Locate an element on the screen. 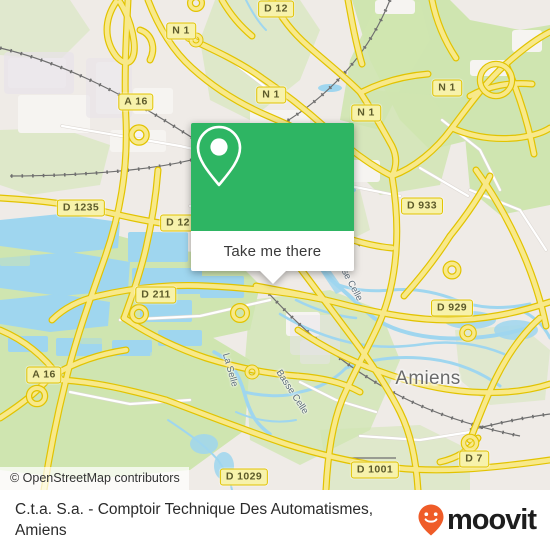  take-me-there-label: Take me there is located at coordinates (272, 251).